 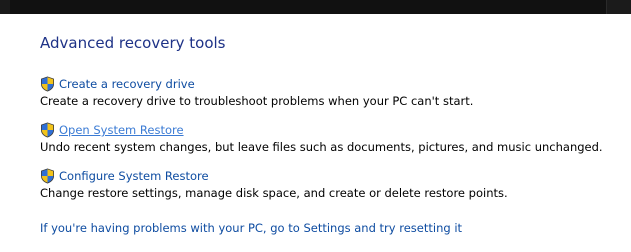 I want to click on create-recovery-drive-link: Create a recovery drive, so click(x=127, y=84).